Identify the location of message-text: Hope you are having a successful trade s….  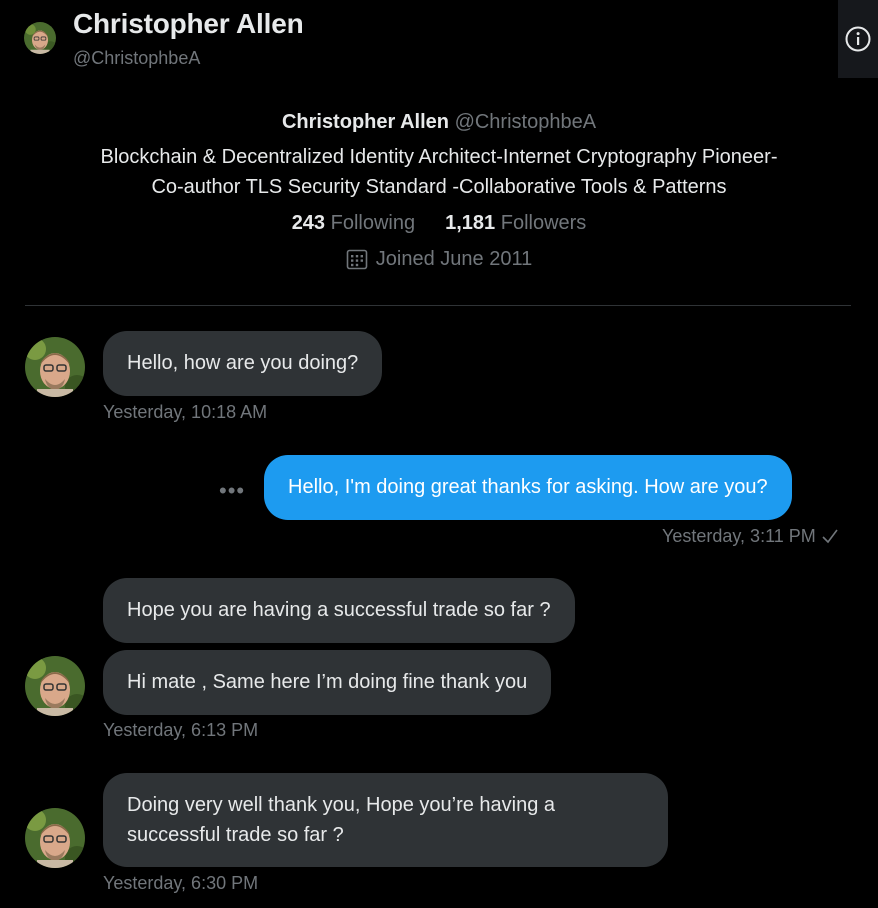
(339, 610).